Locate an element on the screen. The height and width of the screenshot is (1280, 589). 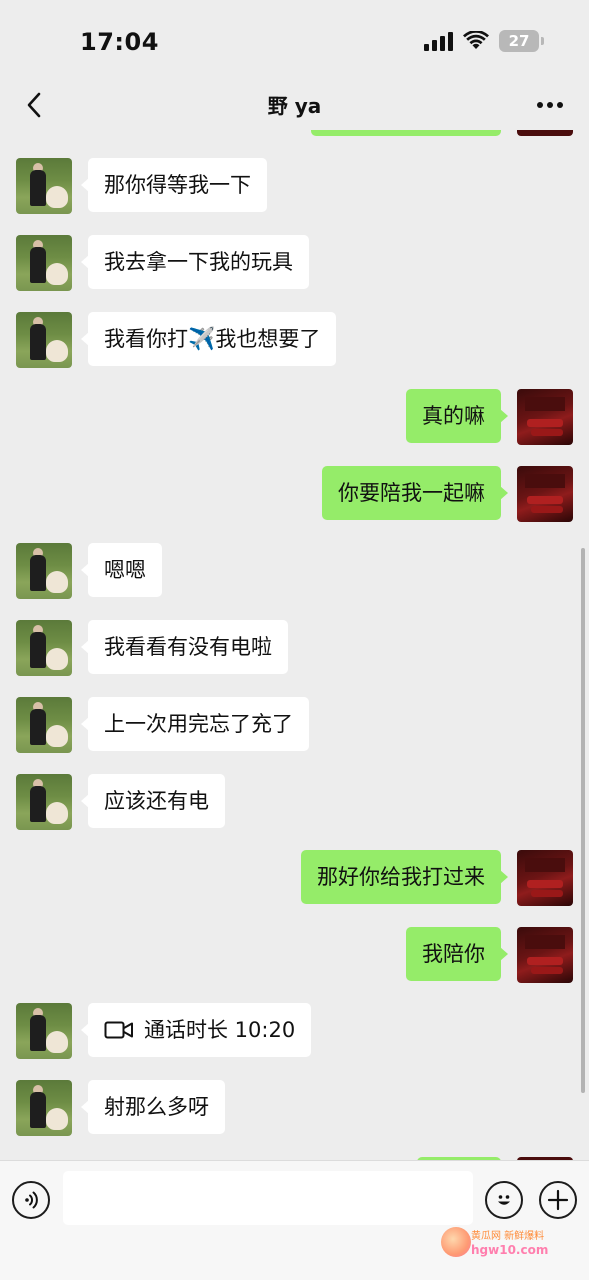
airplane-emoji: ✈️ is located at coordinates (202, 339).